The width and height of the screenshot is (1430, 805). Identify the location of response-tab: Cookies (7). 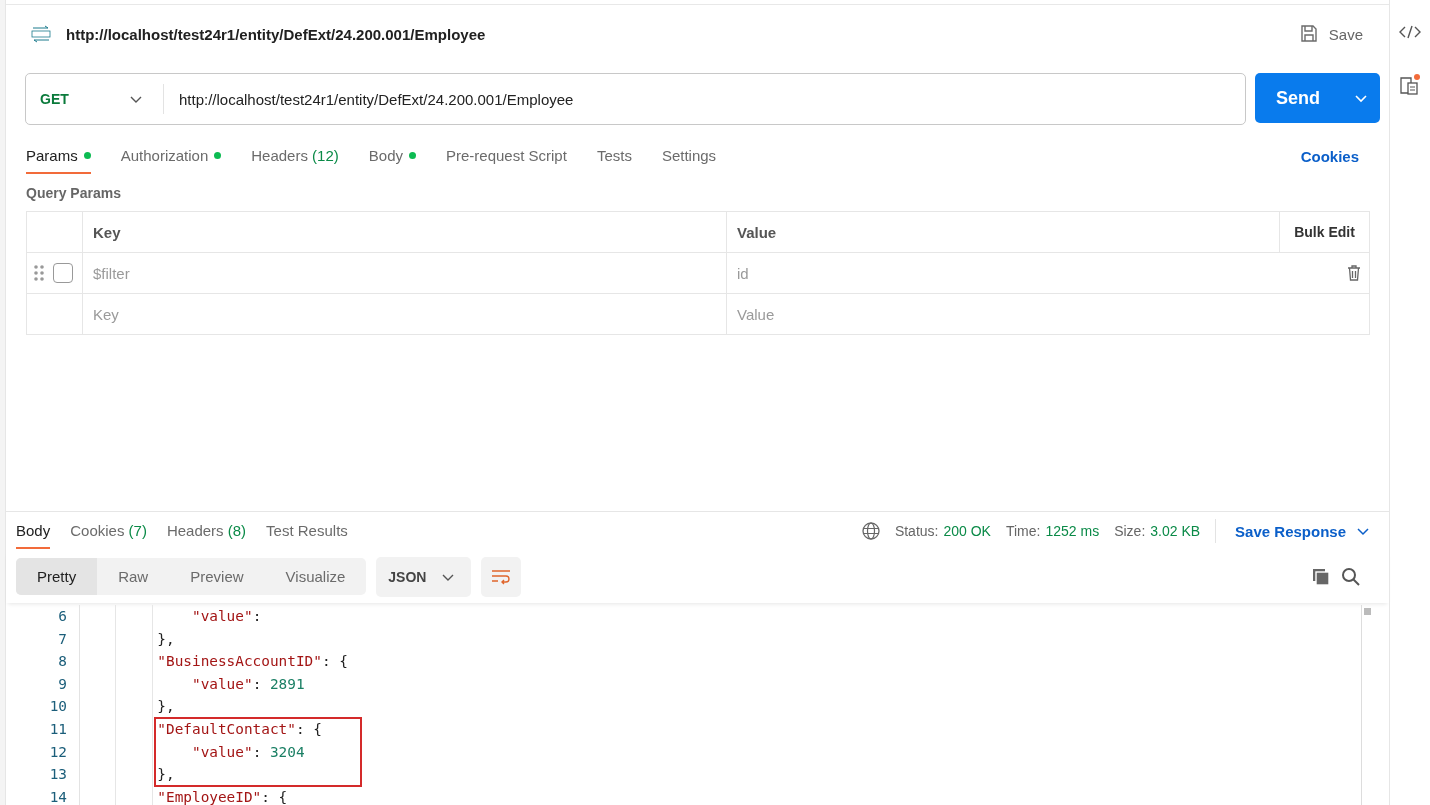
(108, 531).